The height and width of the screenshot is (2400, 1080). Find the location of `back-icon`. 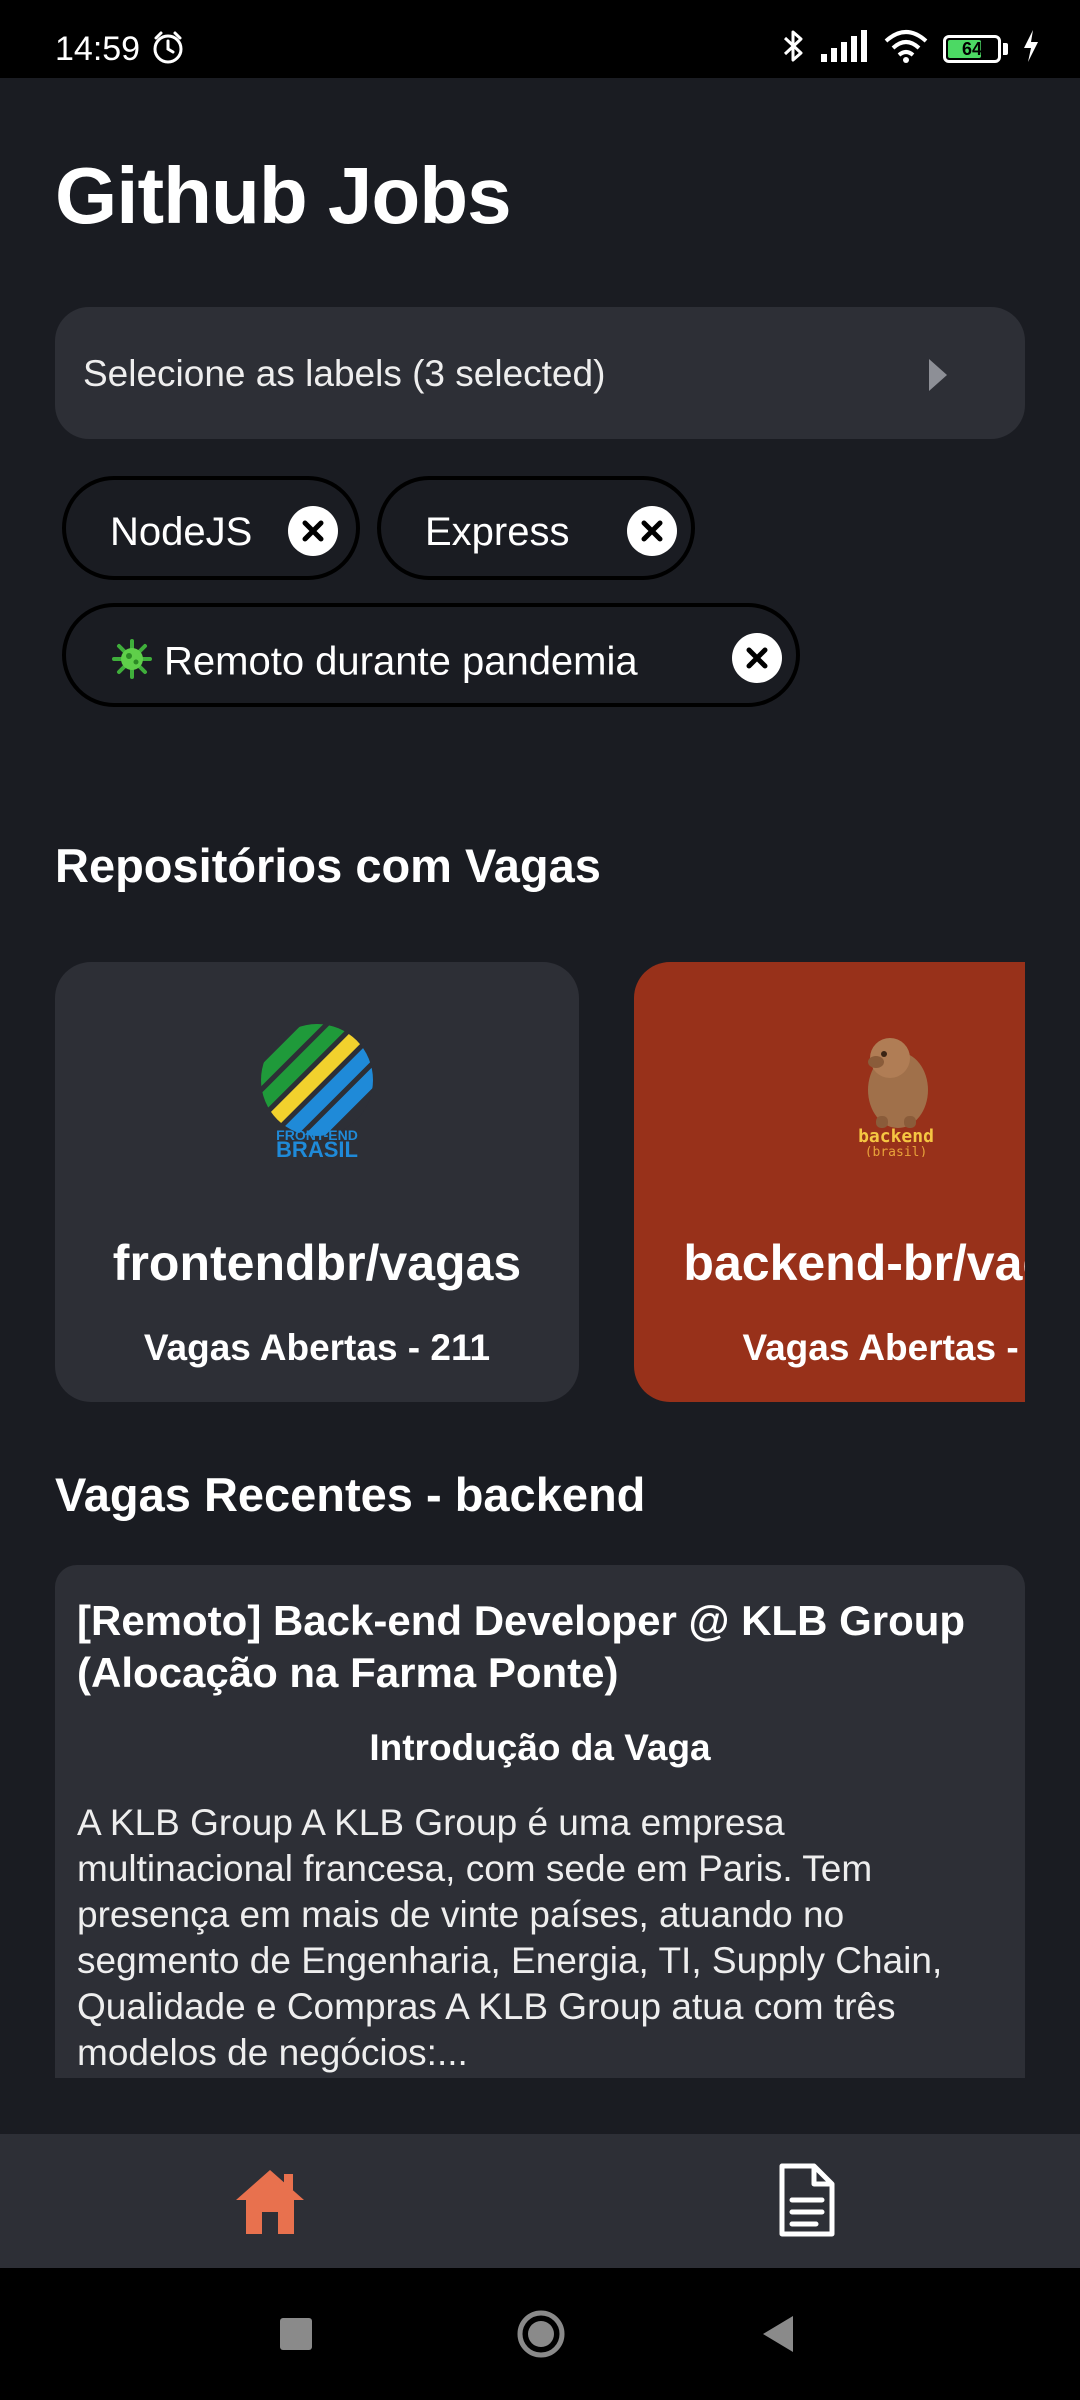

back-icon is located at coordinates (778, 2334).